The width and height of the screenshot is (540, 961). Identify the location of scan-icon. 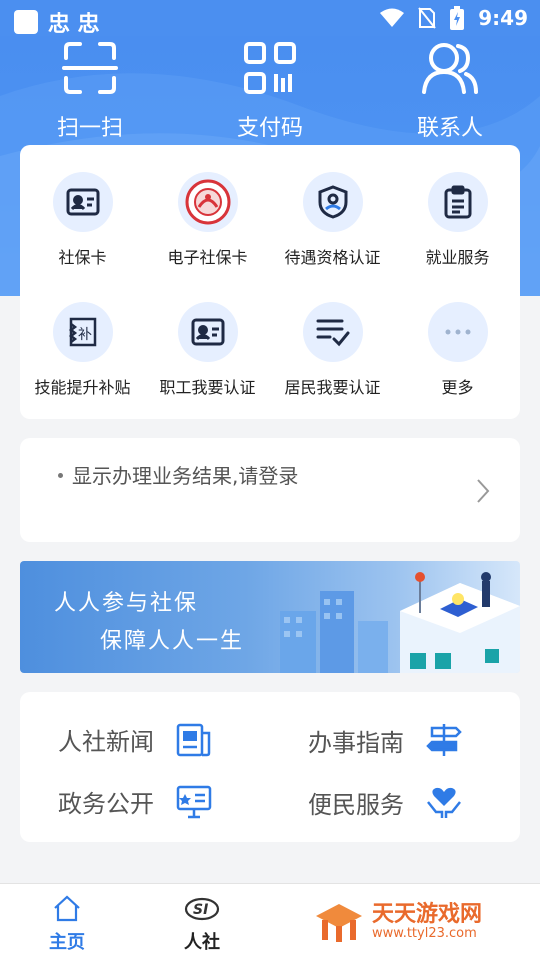
(90, 68).